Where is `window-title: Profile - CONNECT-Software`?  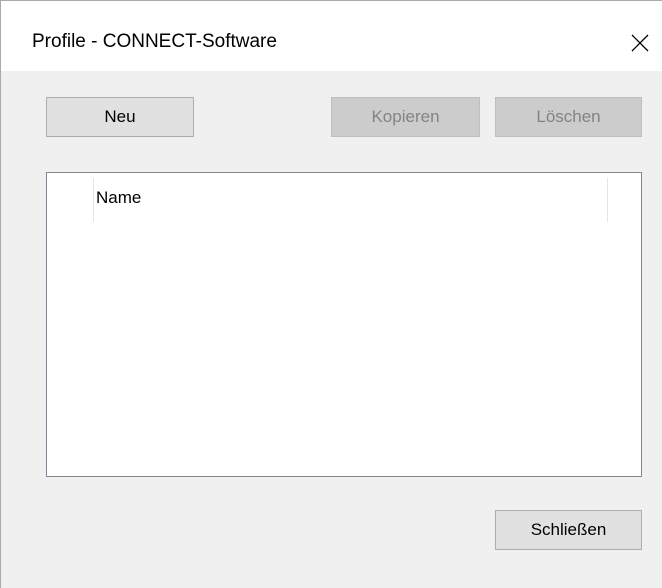
window-title: Profile - CONNECT-Software is located at coordinates (154, 41).